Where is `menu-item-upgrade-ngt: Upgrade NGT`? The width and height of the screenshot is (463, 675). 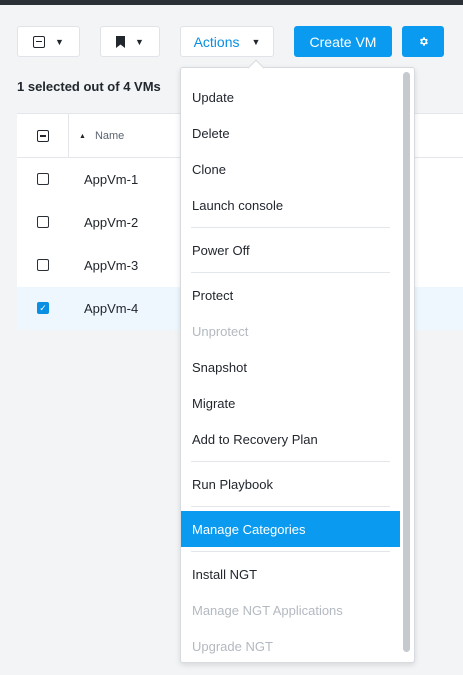 menu-item-upgrade-ngt: Upgrade NGT is located at coordinates (232, 646).